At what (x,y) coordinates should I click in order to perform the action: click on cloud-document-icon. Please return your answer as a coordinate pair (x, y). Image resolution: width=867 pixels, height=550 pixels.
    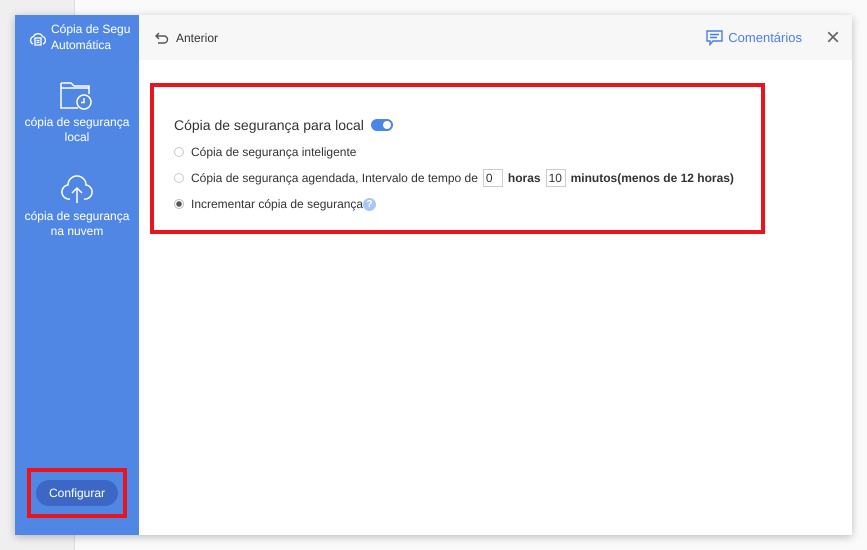
    Looking at the image, I should click on (38, 39).